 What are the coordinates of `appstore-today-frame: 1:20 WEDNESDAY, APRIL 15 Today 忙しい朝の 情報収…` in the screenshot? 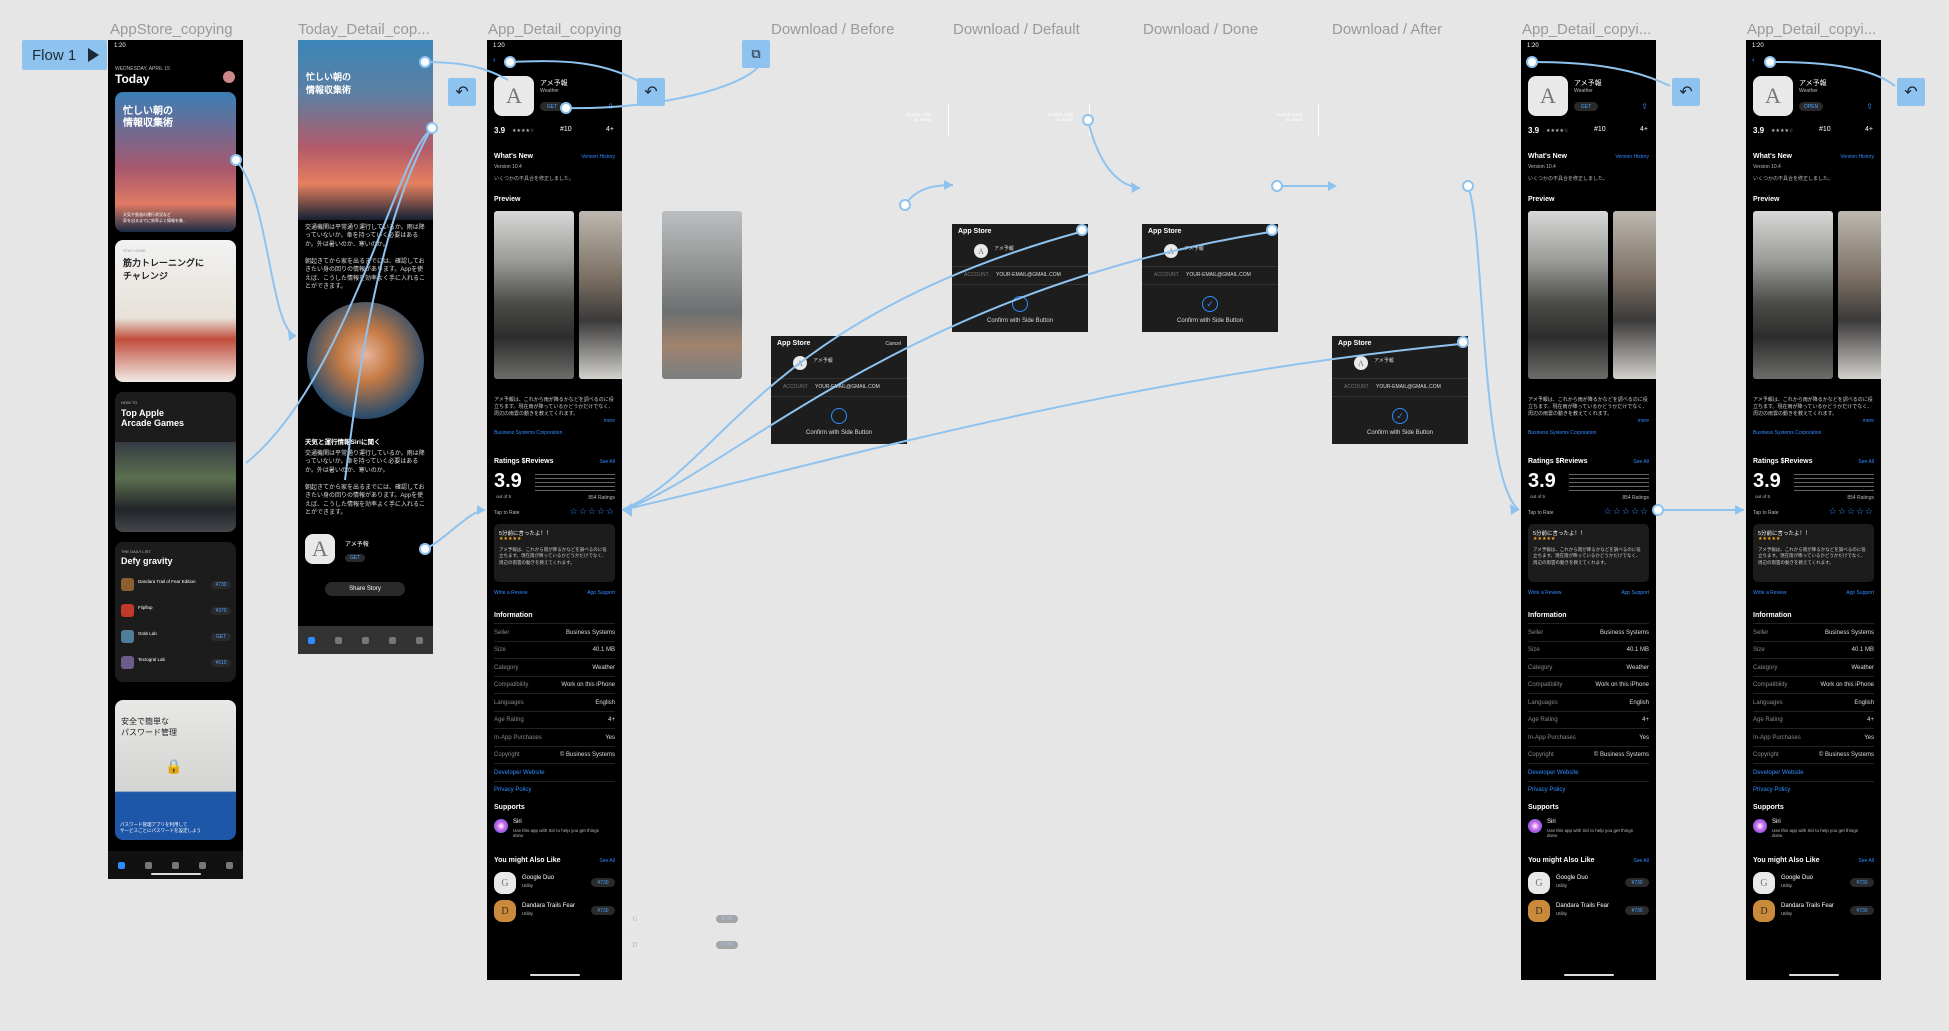 It's located at (175, 459).